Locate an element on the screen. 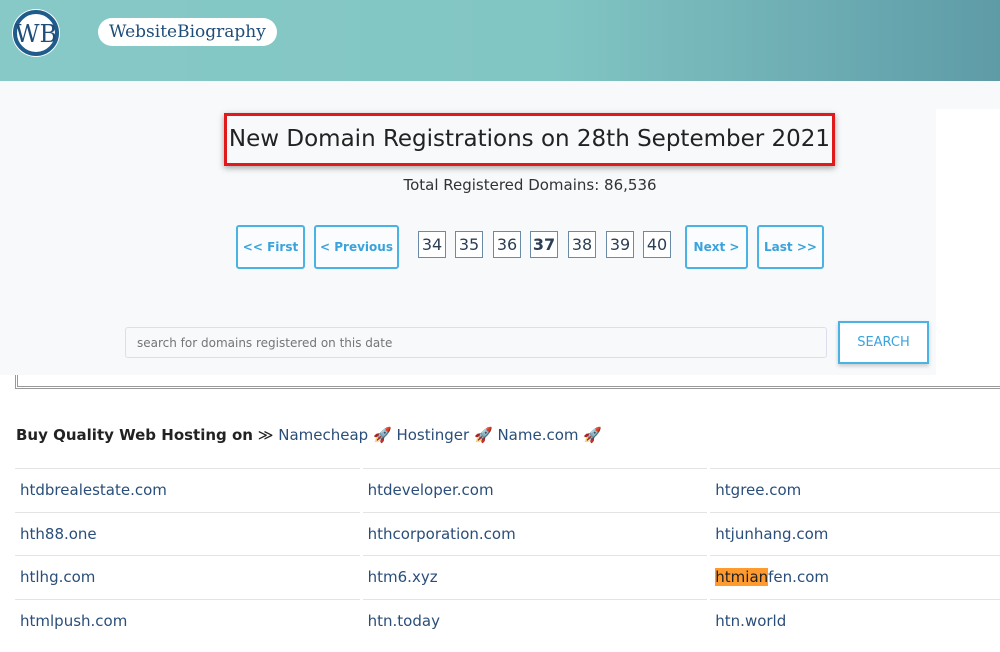 The width and height of the screenshot is (1000, 652). page-38-button: 38 is located at coordinates (582, 244).